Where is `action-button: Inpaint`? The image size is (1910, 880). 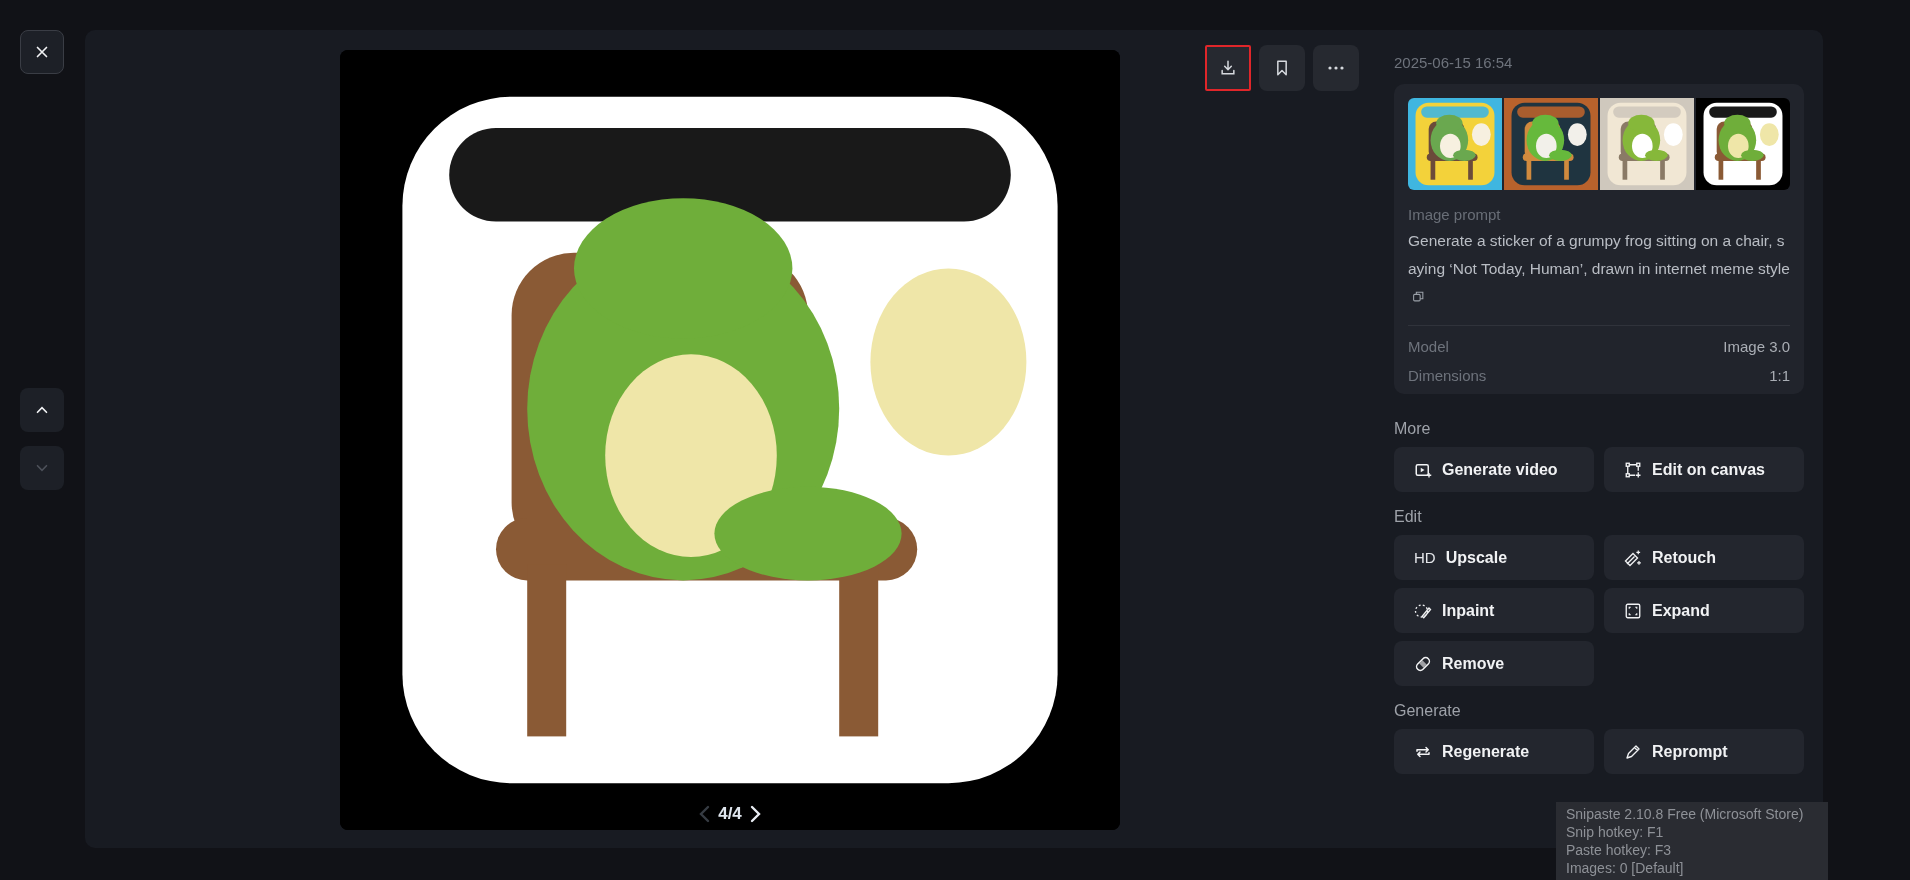
action-button: Inpaint is located at coordinates (1494, 610).